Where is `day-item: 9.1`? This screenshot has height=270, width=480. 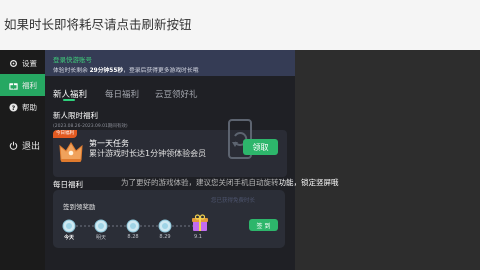
day-item: 9.1 is located at coordinates (199, 227).